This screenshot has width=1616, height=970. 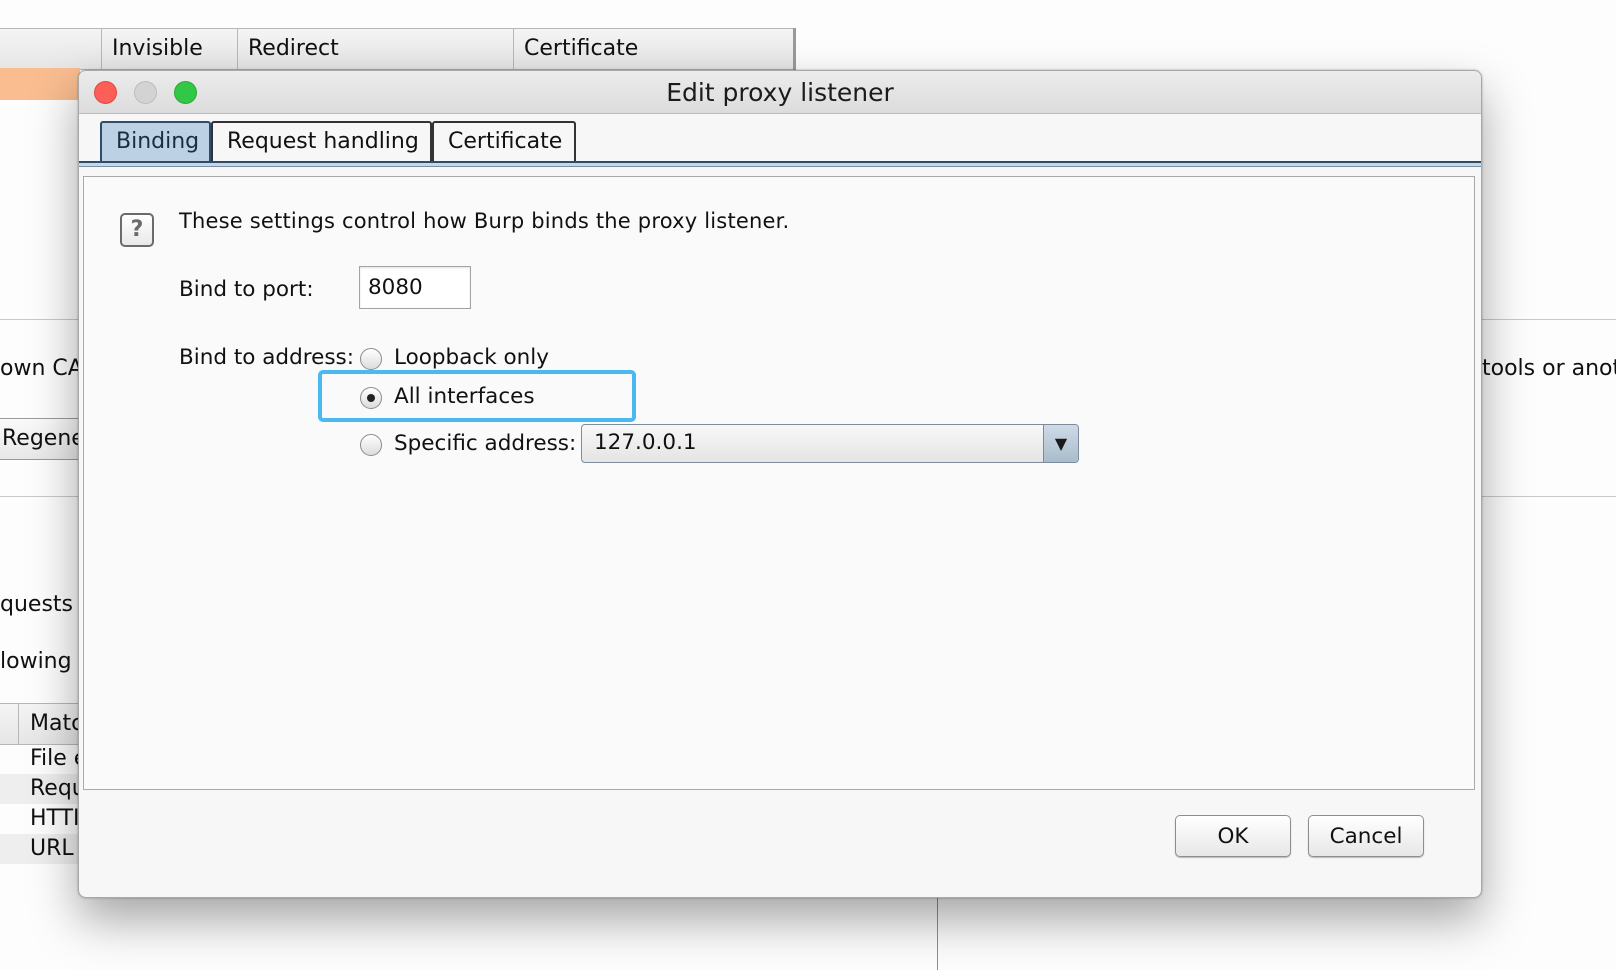 I want to click on table-row: URL, so click(x=40, y=849).